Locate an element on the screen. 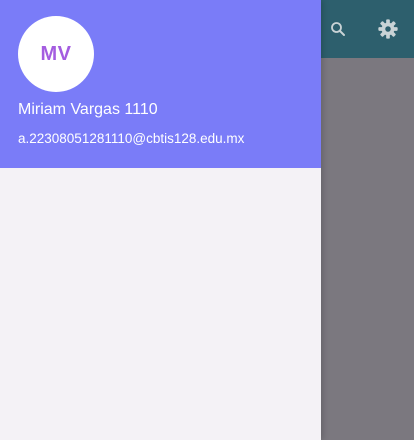  avatar-initials: MV is located at coordinates (56, 53).